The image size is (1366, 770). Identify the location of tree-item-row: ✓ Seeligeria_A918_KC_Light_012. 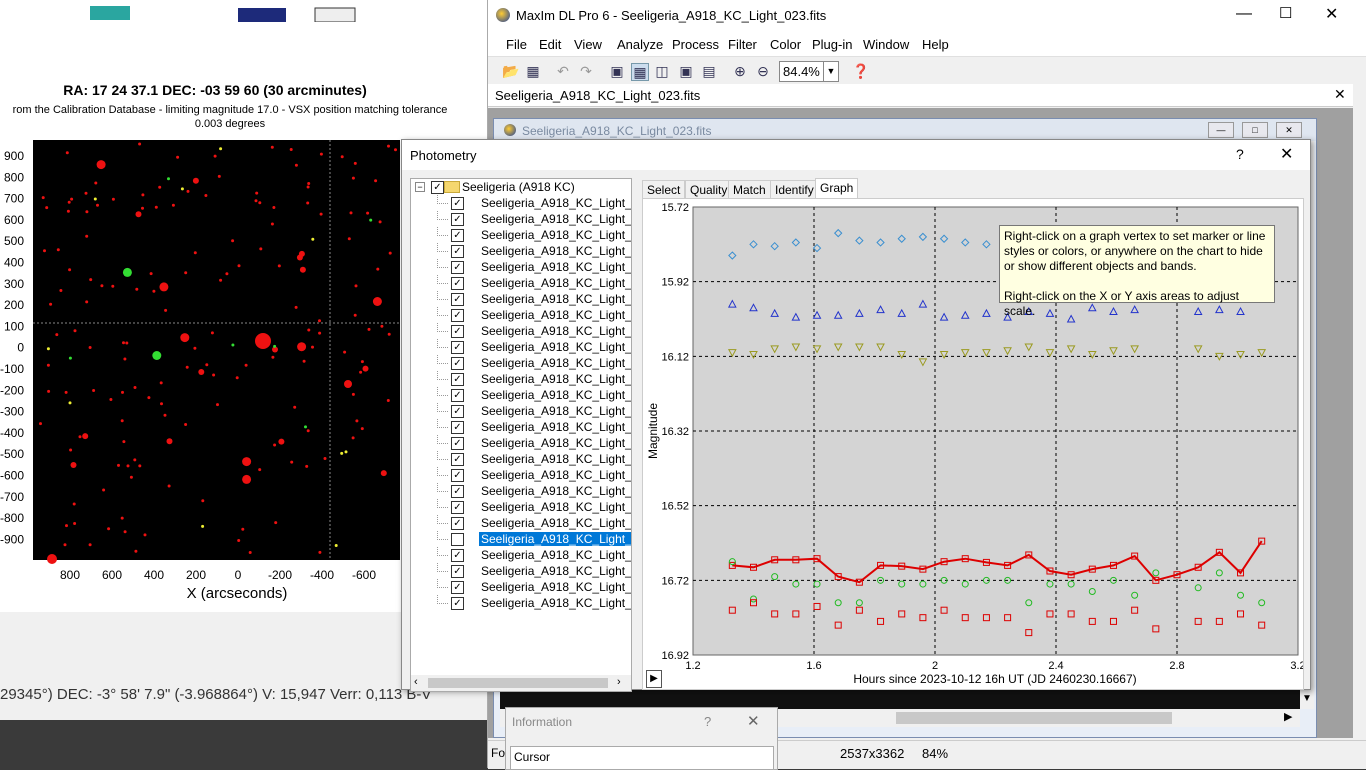
(521, 363).